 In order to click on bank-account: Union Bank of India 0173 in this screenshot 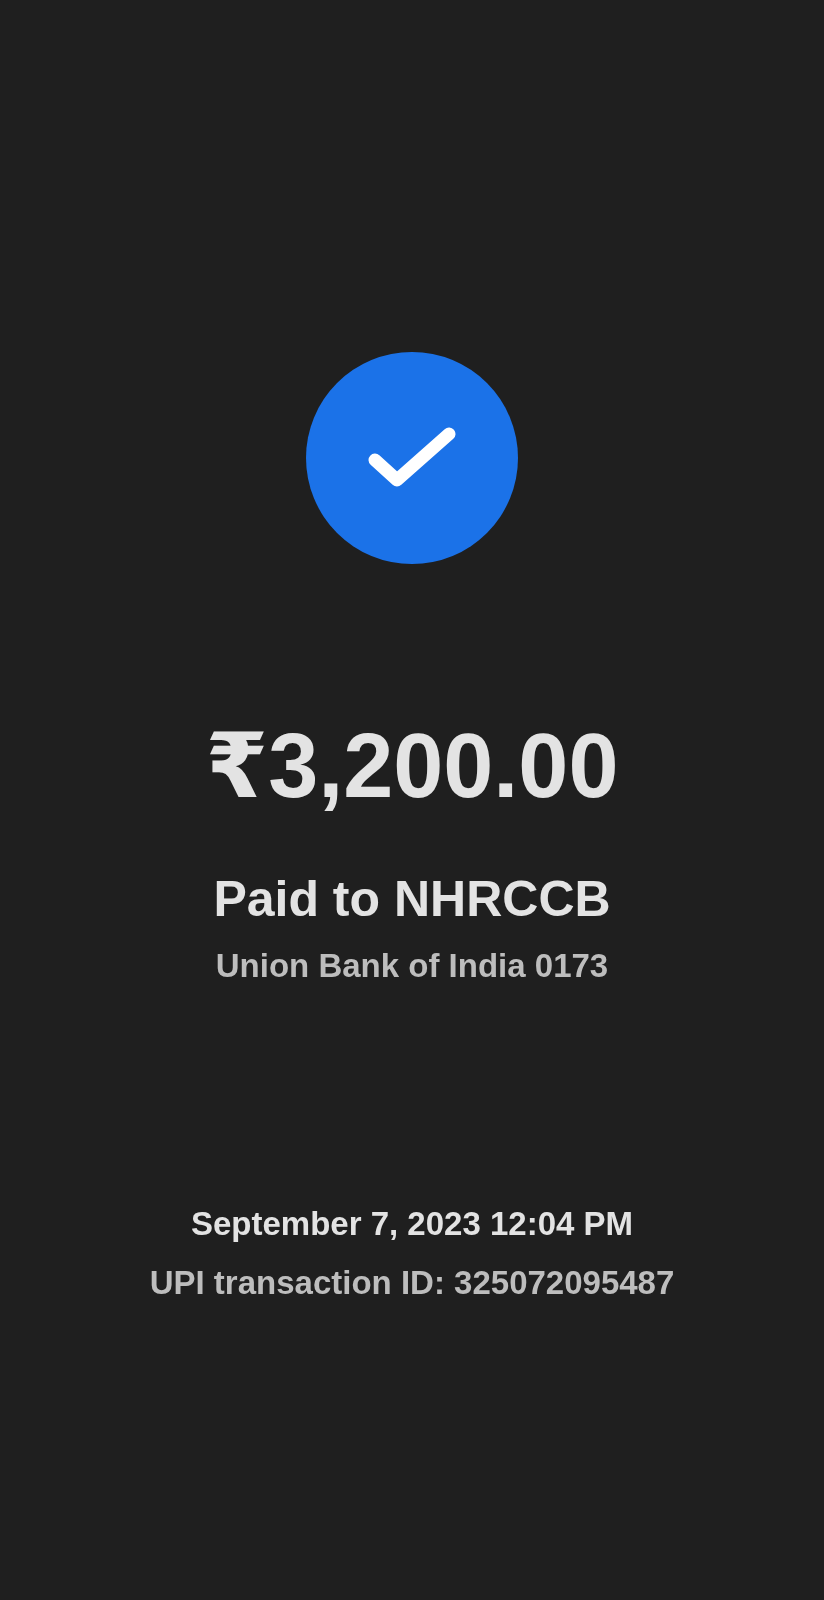, I will do `click(412, 966)`.